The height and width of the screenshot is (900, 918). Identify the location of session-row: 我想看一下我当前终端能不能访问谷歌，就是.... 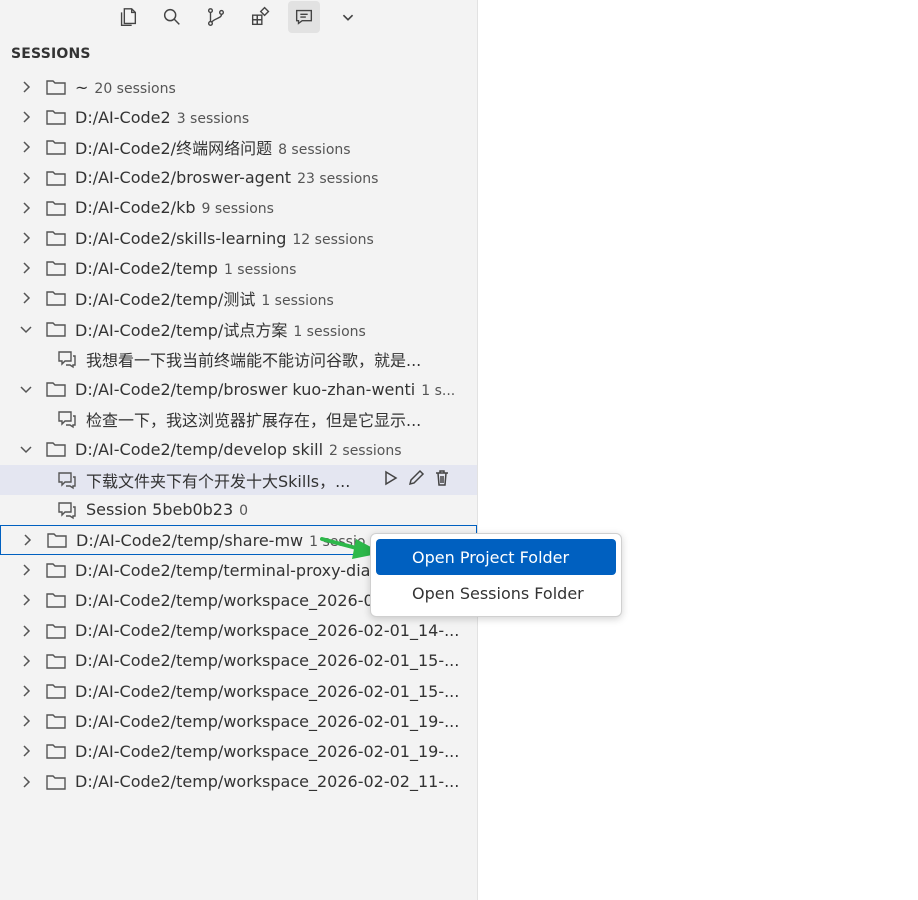
(238, 359).